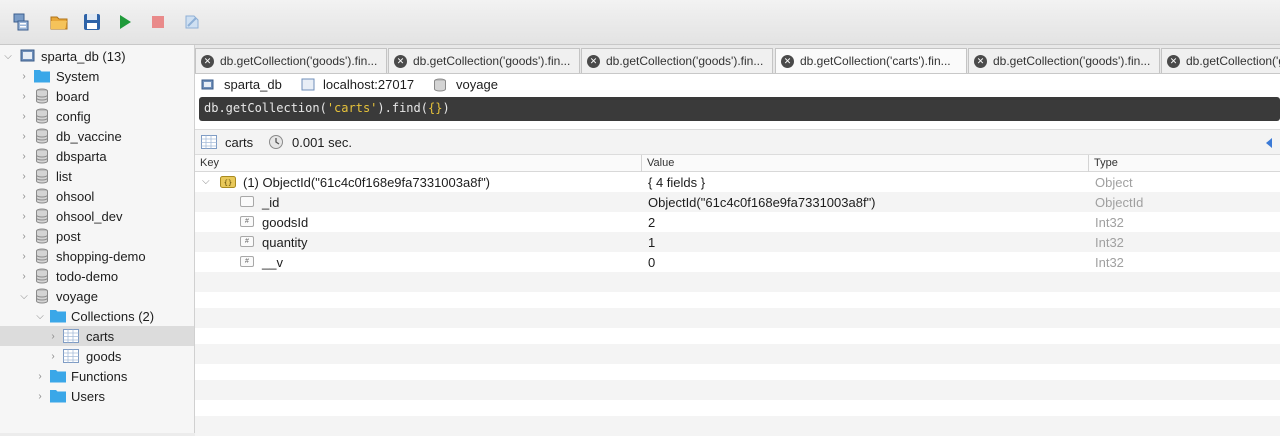 Image resolution: width=1280 pixels, height=436 pixels. I want to click on result-time: 0.001 sec., so click(322, 142).